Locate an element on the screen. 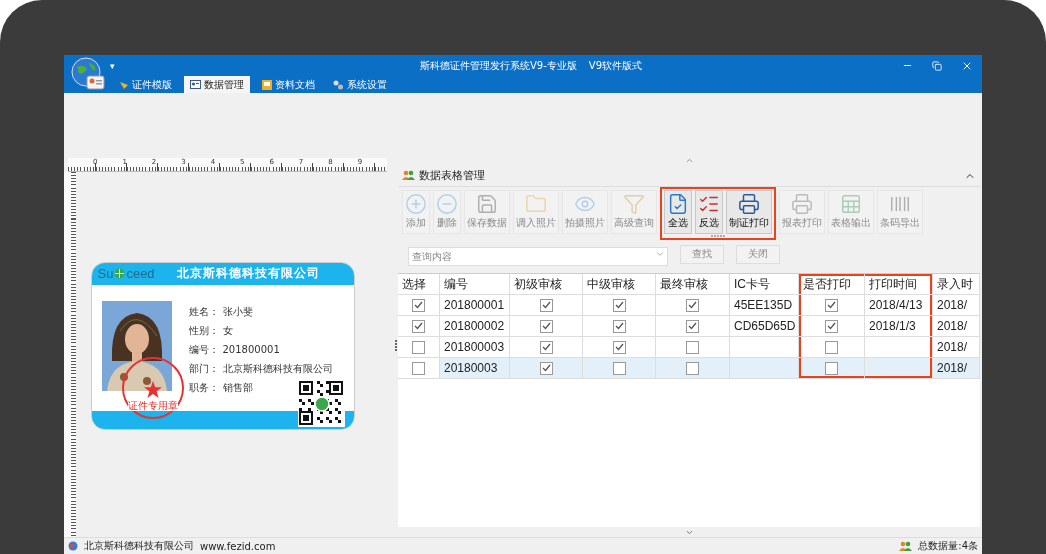 The image size is (1046, 554). plus-icon is located at coordinates (416, 204).